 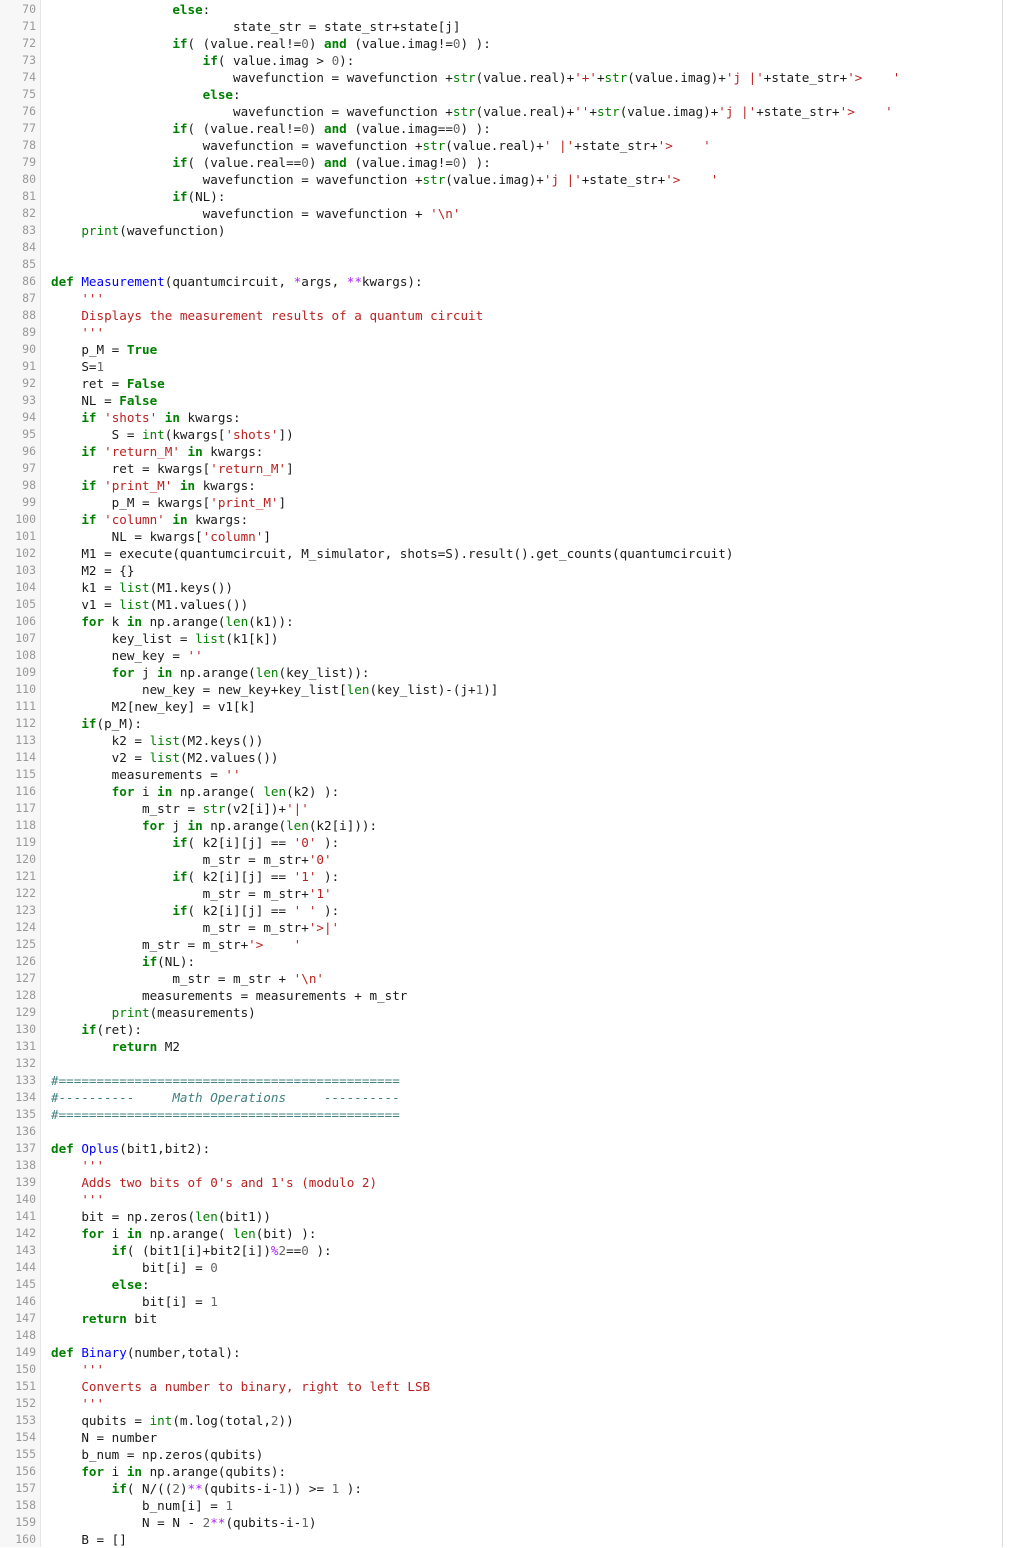 What do you see at coordinates (501, 1488) in the screenshot?
I see `code-line: 157 if( N/((2)**(qubits-i-1)) >= 1 ):` at bounding box center [501, 1488].